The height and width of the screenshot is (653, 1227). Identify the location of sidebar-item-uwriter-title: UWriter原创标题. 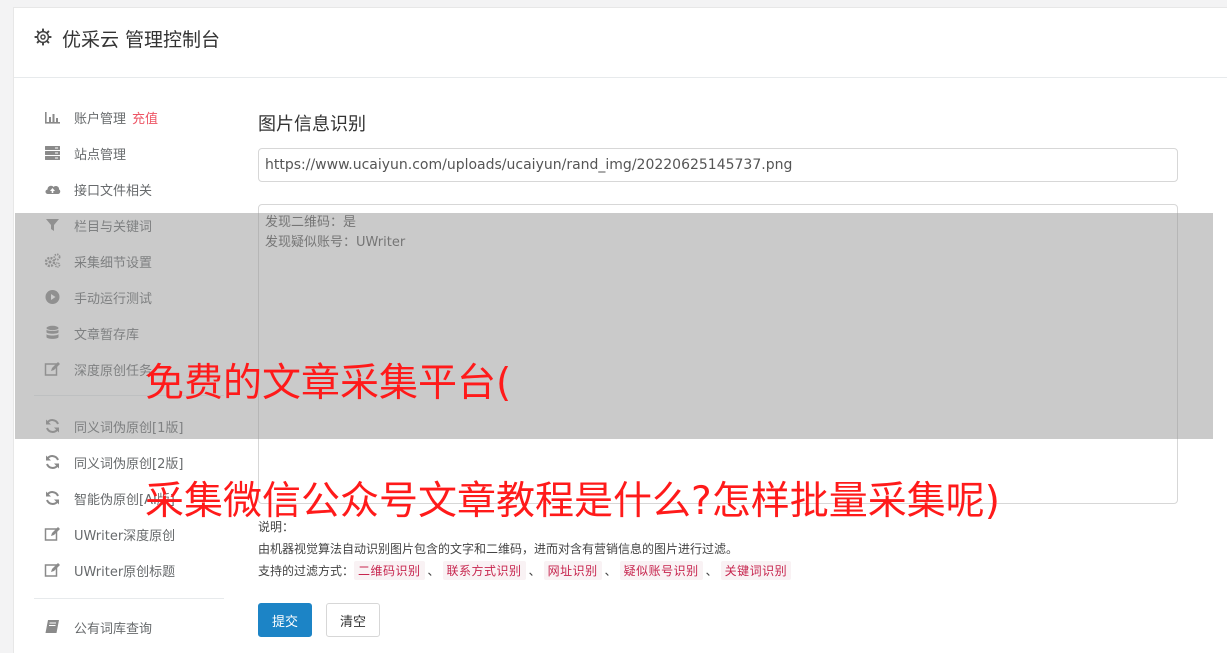
(119, 570).